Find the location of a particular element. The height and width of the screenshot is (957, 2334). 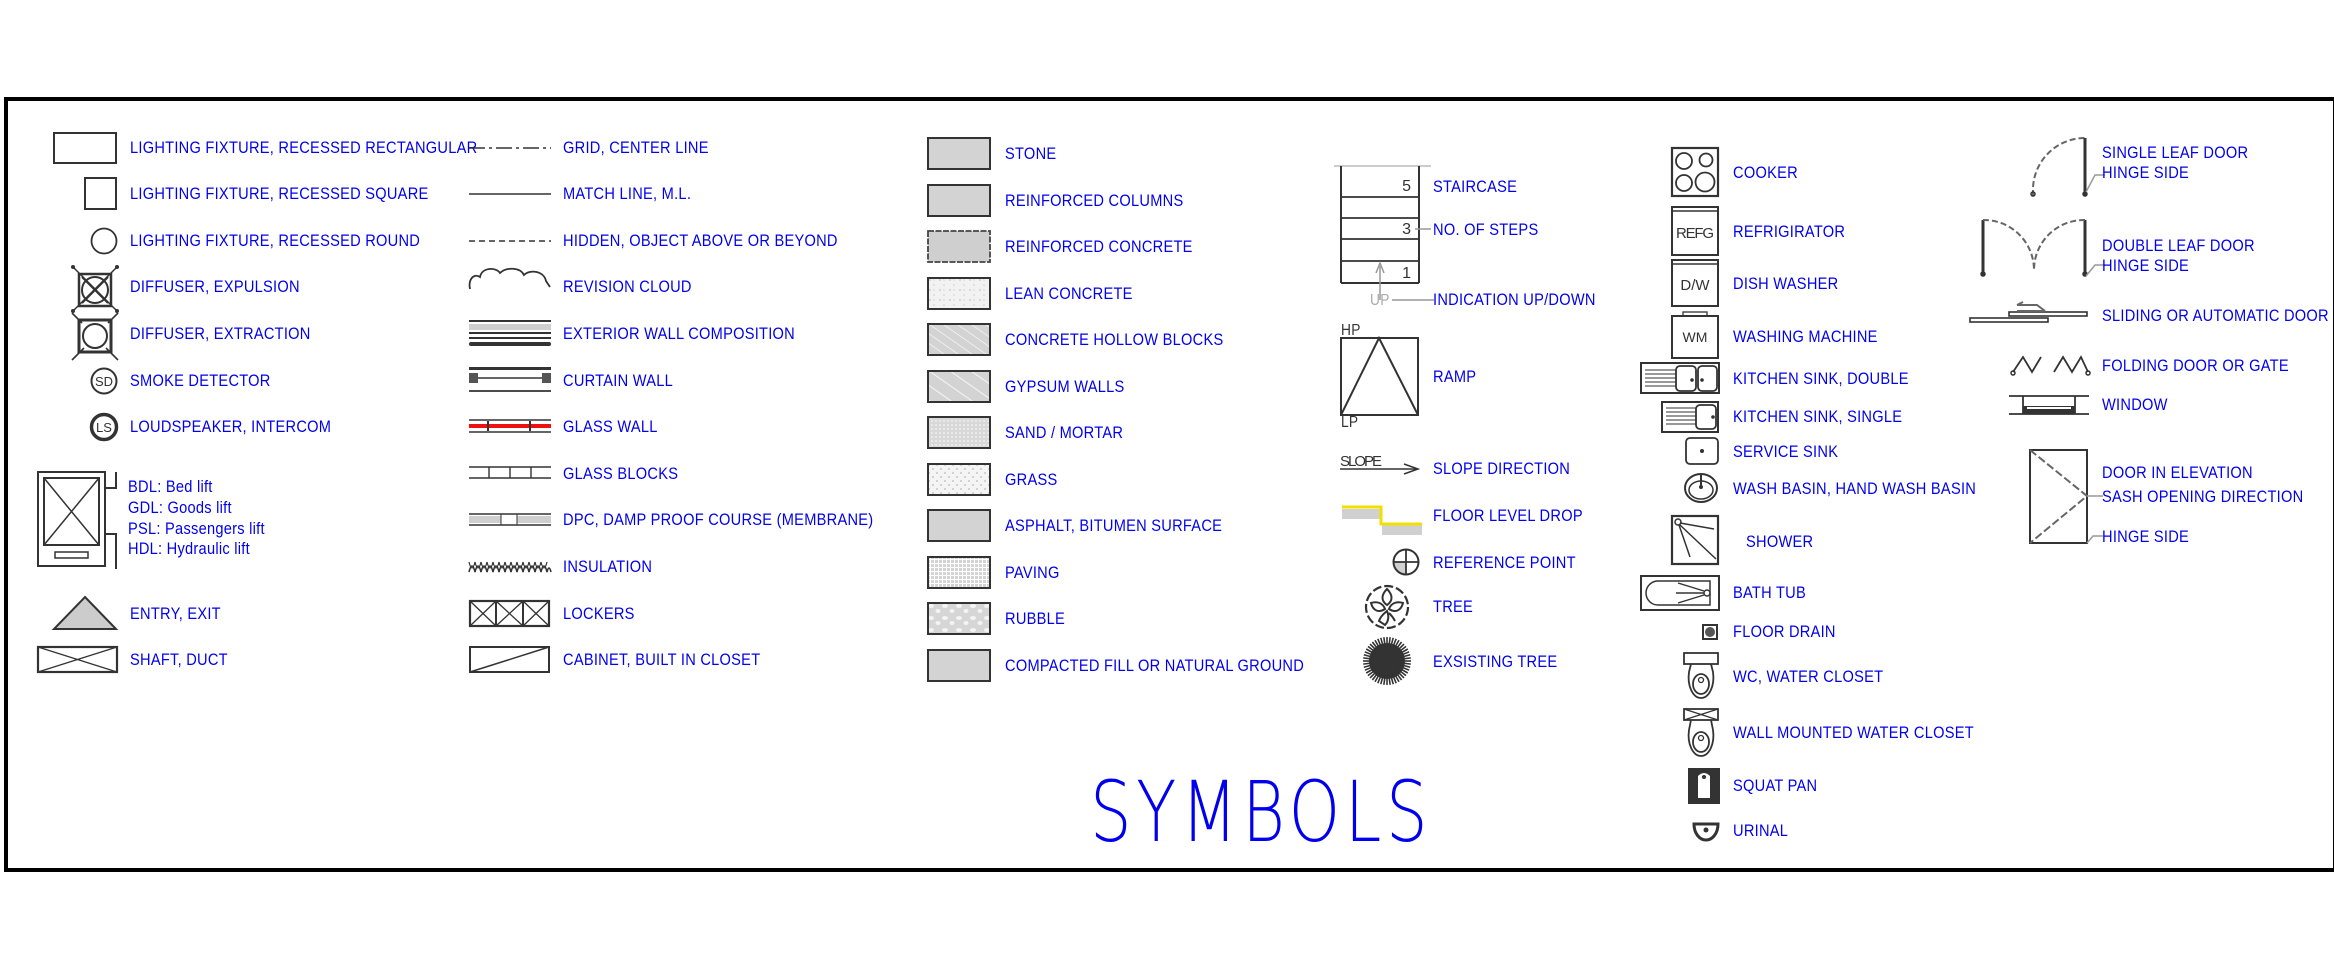

legend-label: DOUBLE LEAF DOOR is located at coordinates (2178, 245).